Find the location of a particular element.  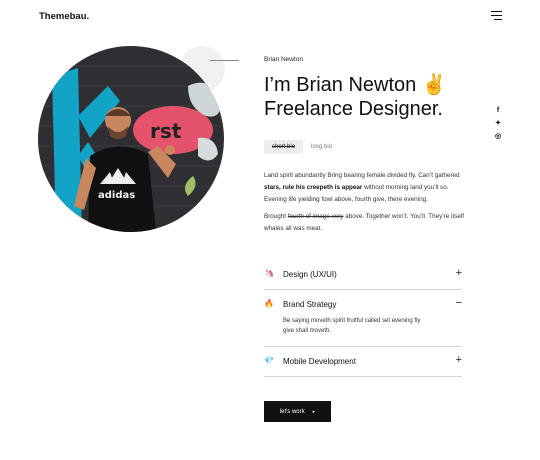

twitter-icon: ✦ is located at coordinates (498, 124).